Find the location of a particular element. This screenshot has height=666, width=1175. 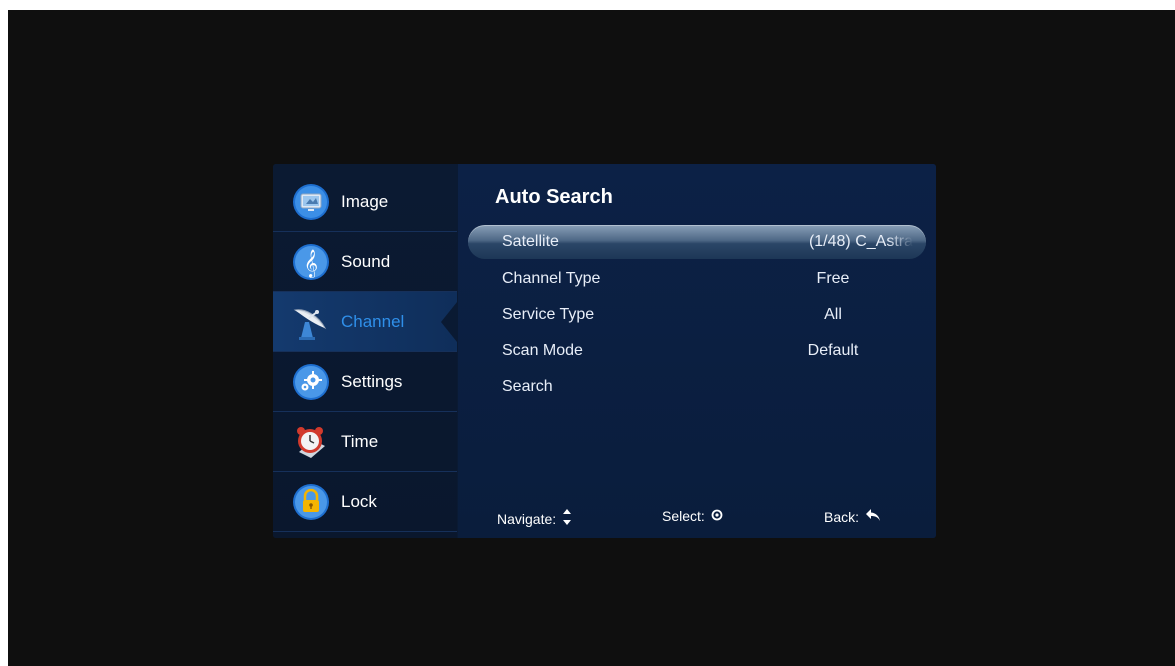

satellite-row: Satellite (1/48) C_Astra is located at coordinates (697, 242).